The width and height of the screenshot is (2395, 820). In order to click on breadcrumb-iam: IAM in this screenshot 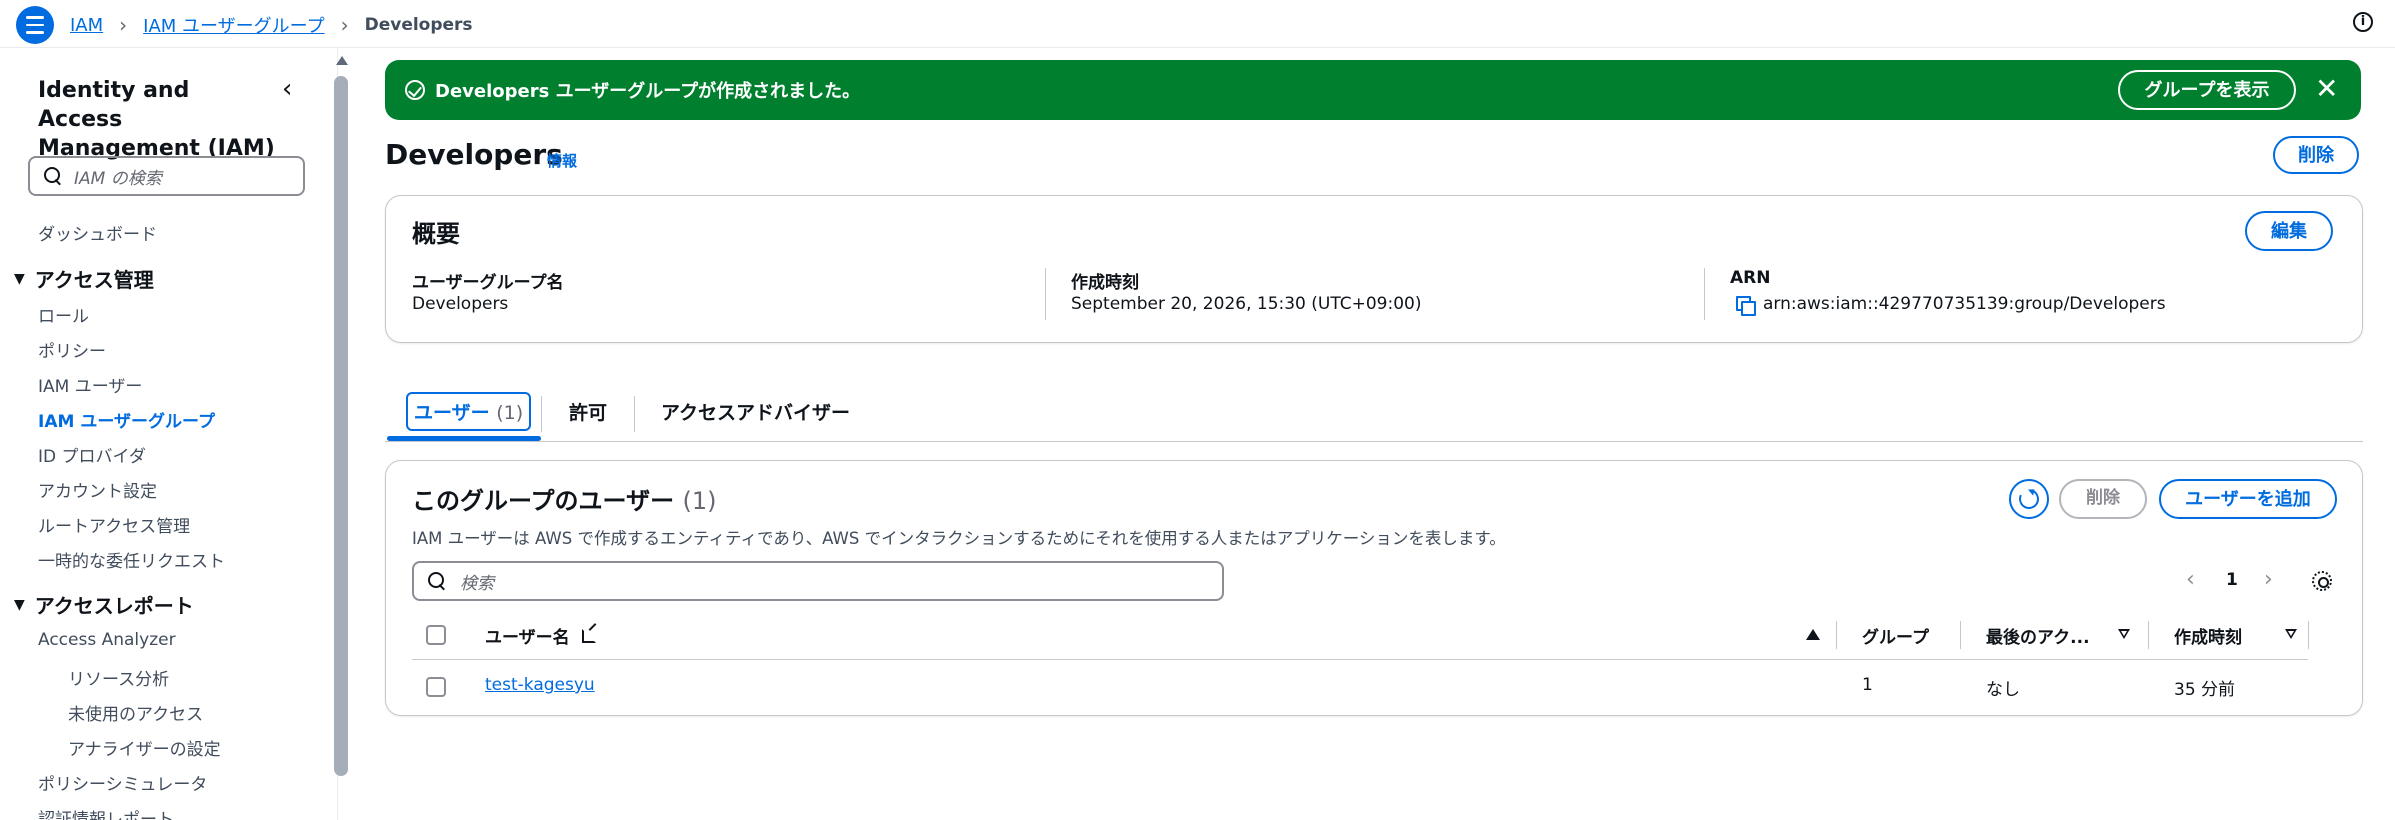, I will do `click(86, 25)`.